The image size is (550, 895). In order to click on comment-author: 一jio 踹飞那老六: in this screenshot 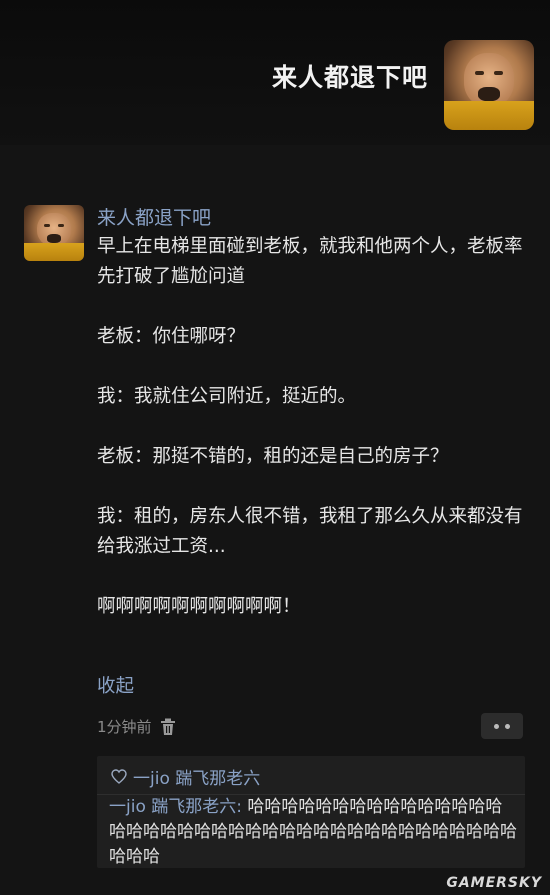, I will do `click(175, 807)`.